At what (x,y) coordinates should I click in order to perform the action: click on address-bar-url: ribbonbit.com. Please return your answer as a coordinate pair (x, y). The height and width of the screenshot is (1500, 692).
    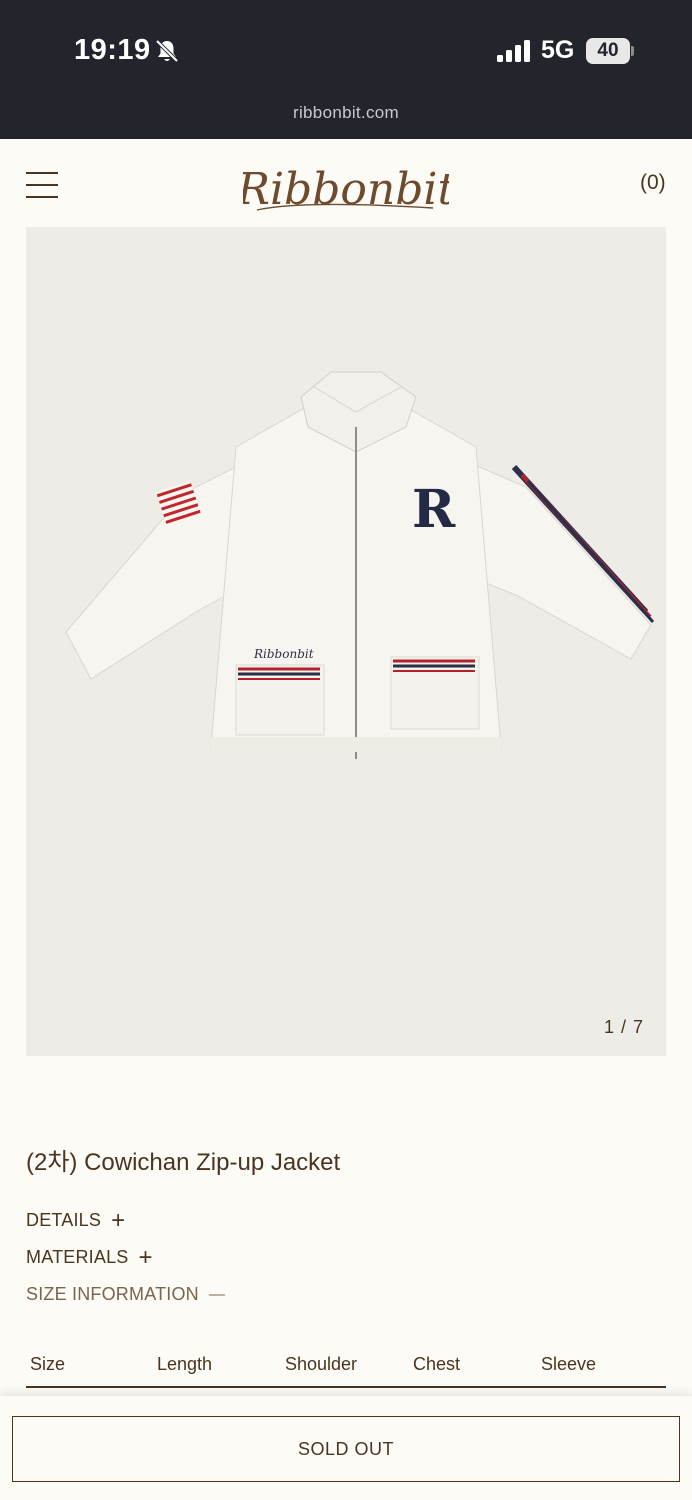
    Looking at the image, I should click on (346, 113).